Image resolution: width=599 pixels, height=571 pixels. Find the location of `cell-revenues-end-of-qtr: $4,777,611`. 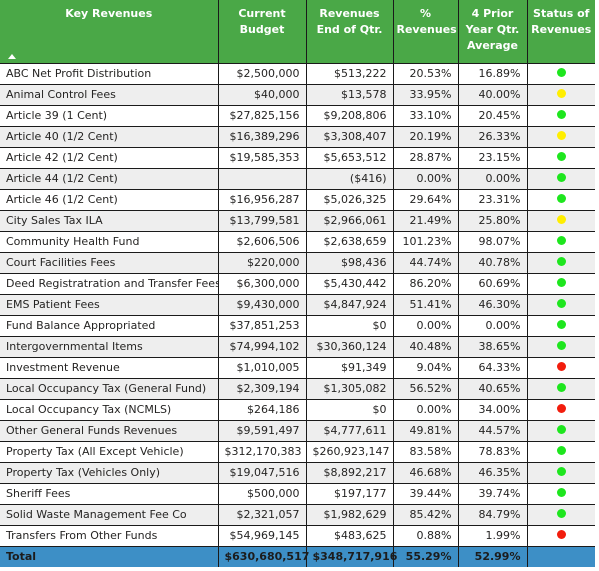

cell-revenues-end-of-qtr: $4,777,611 is located at coordinates (349, 431).